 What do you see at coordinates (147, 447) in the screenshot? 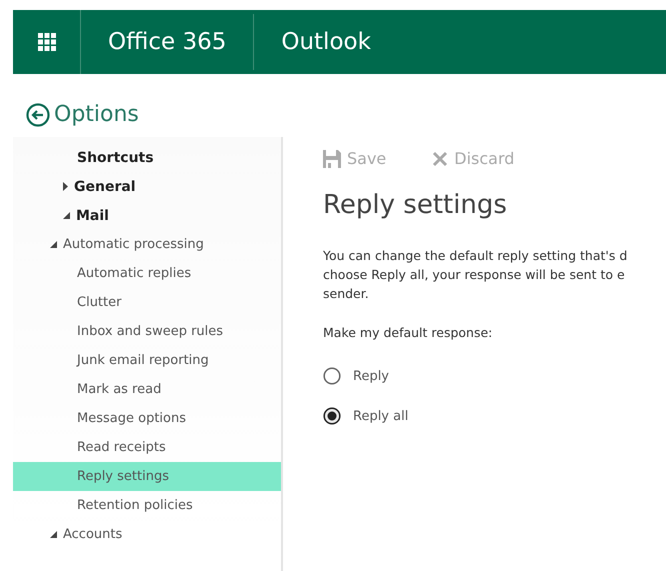
I see `nav-item: Read receipts` at bounding box center [147, 447].